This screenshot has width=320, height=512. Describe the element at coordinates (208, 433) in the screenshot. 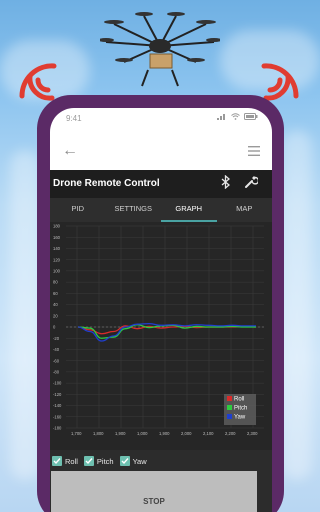

I see `x-tick-label: 2,100` at that location.